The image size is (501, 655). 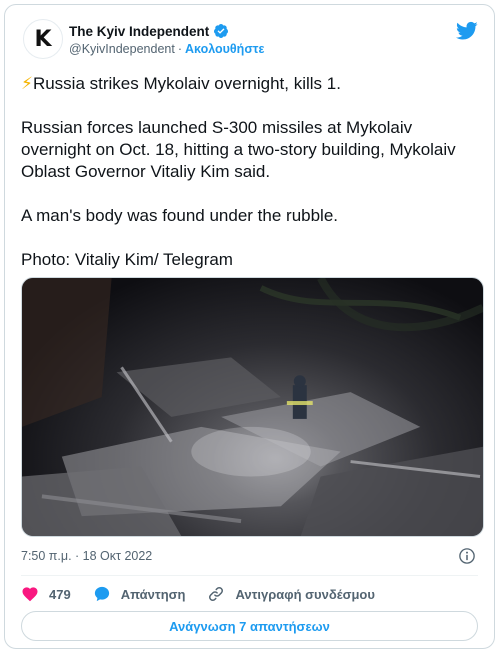 I want to click on timestamp: 7:50 π.μ. · 18 Οκτ 2022, so click(x=86, y=556).